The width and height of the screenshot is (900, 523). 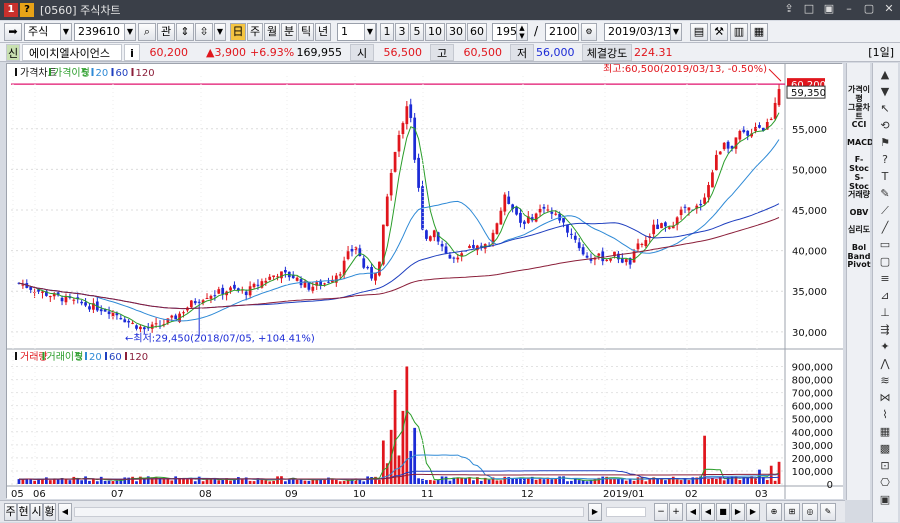 I want to click on minute-1-button: 1, so click(x=387, y=32).